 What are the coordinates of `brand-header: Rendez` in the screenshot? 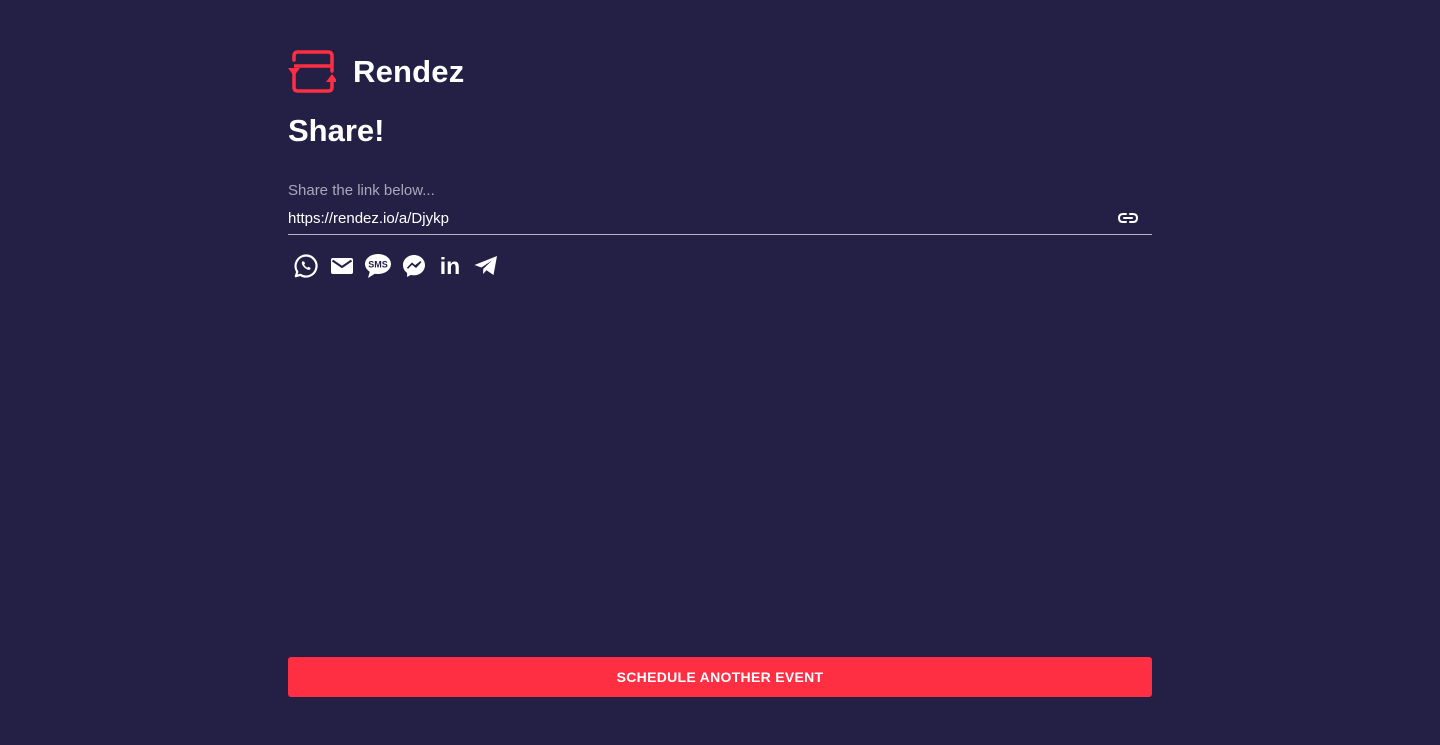 It's located at (376, 72).